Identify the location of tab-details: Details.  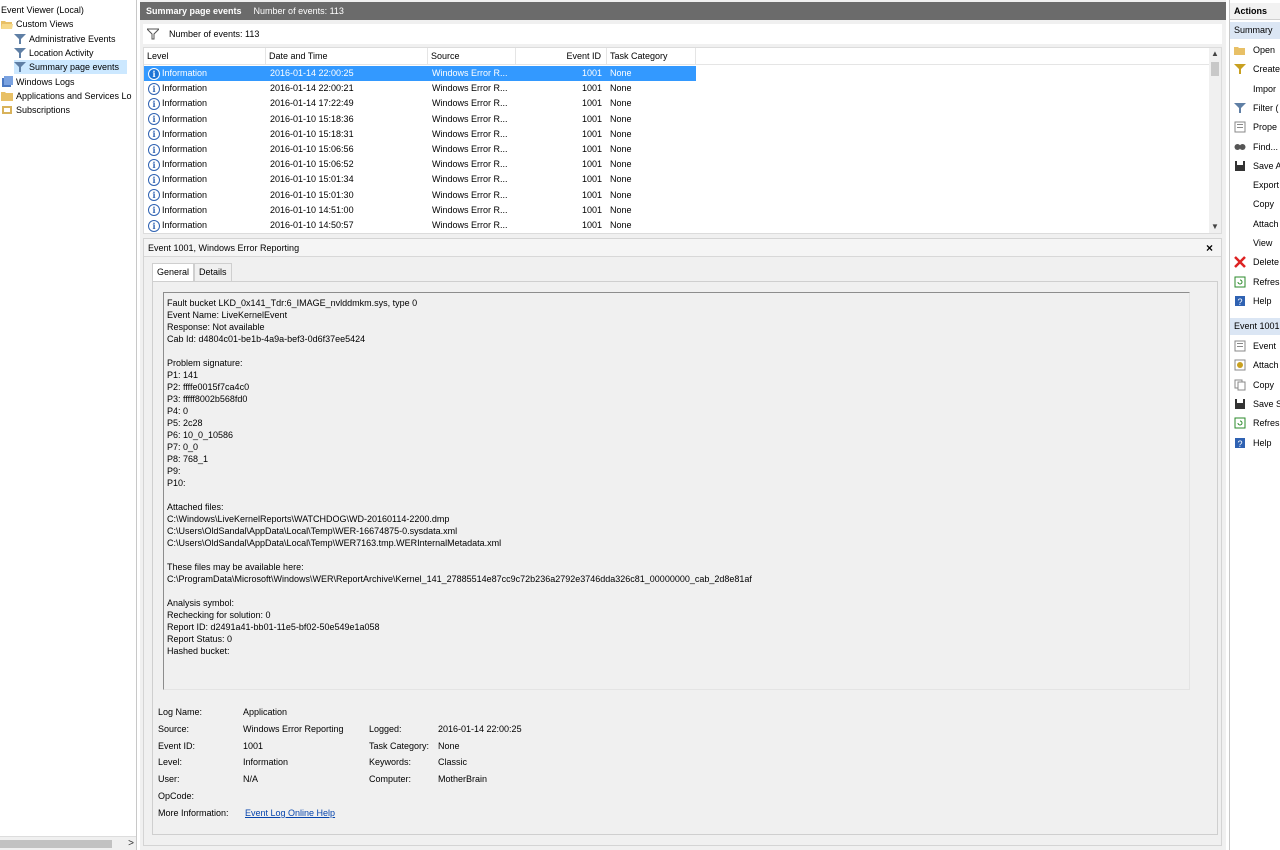
(213, 272).